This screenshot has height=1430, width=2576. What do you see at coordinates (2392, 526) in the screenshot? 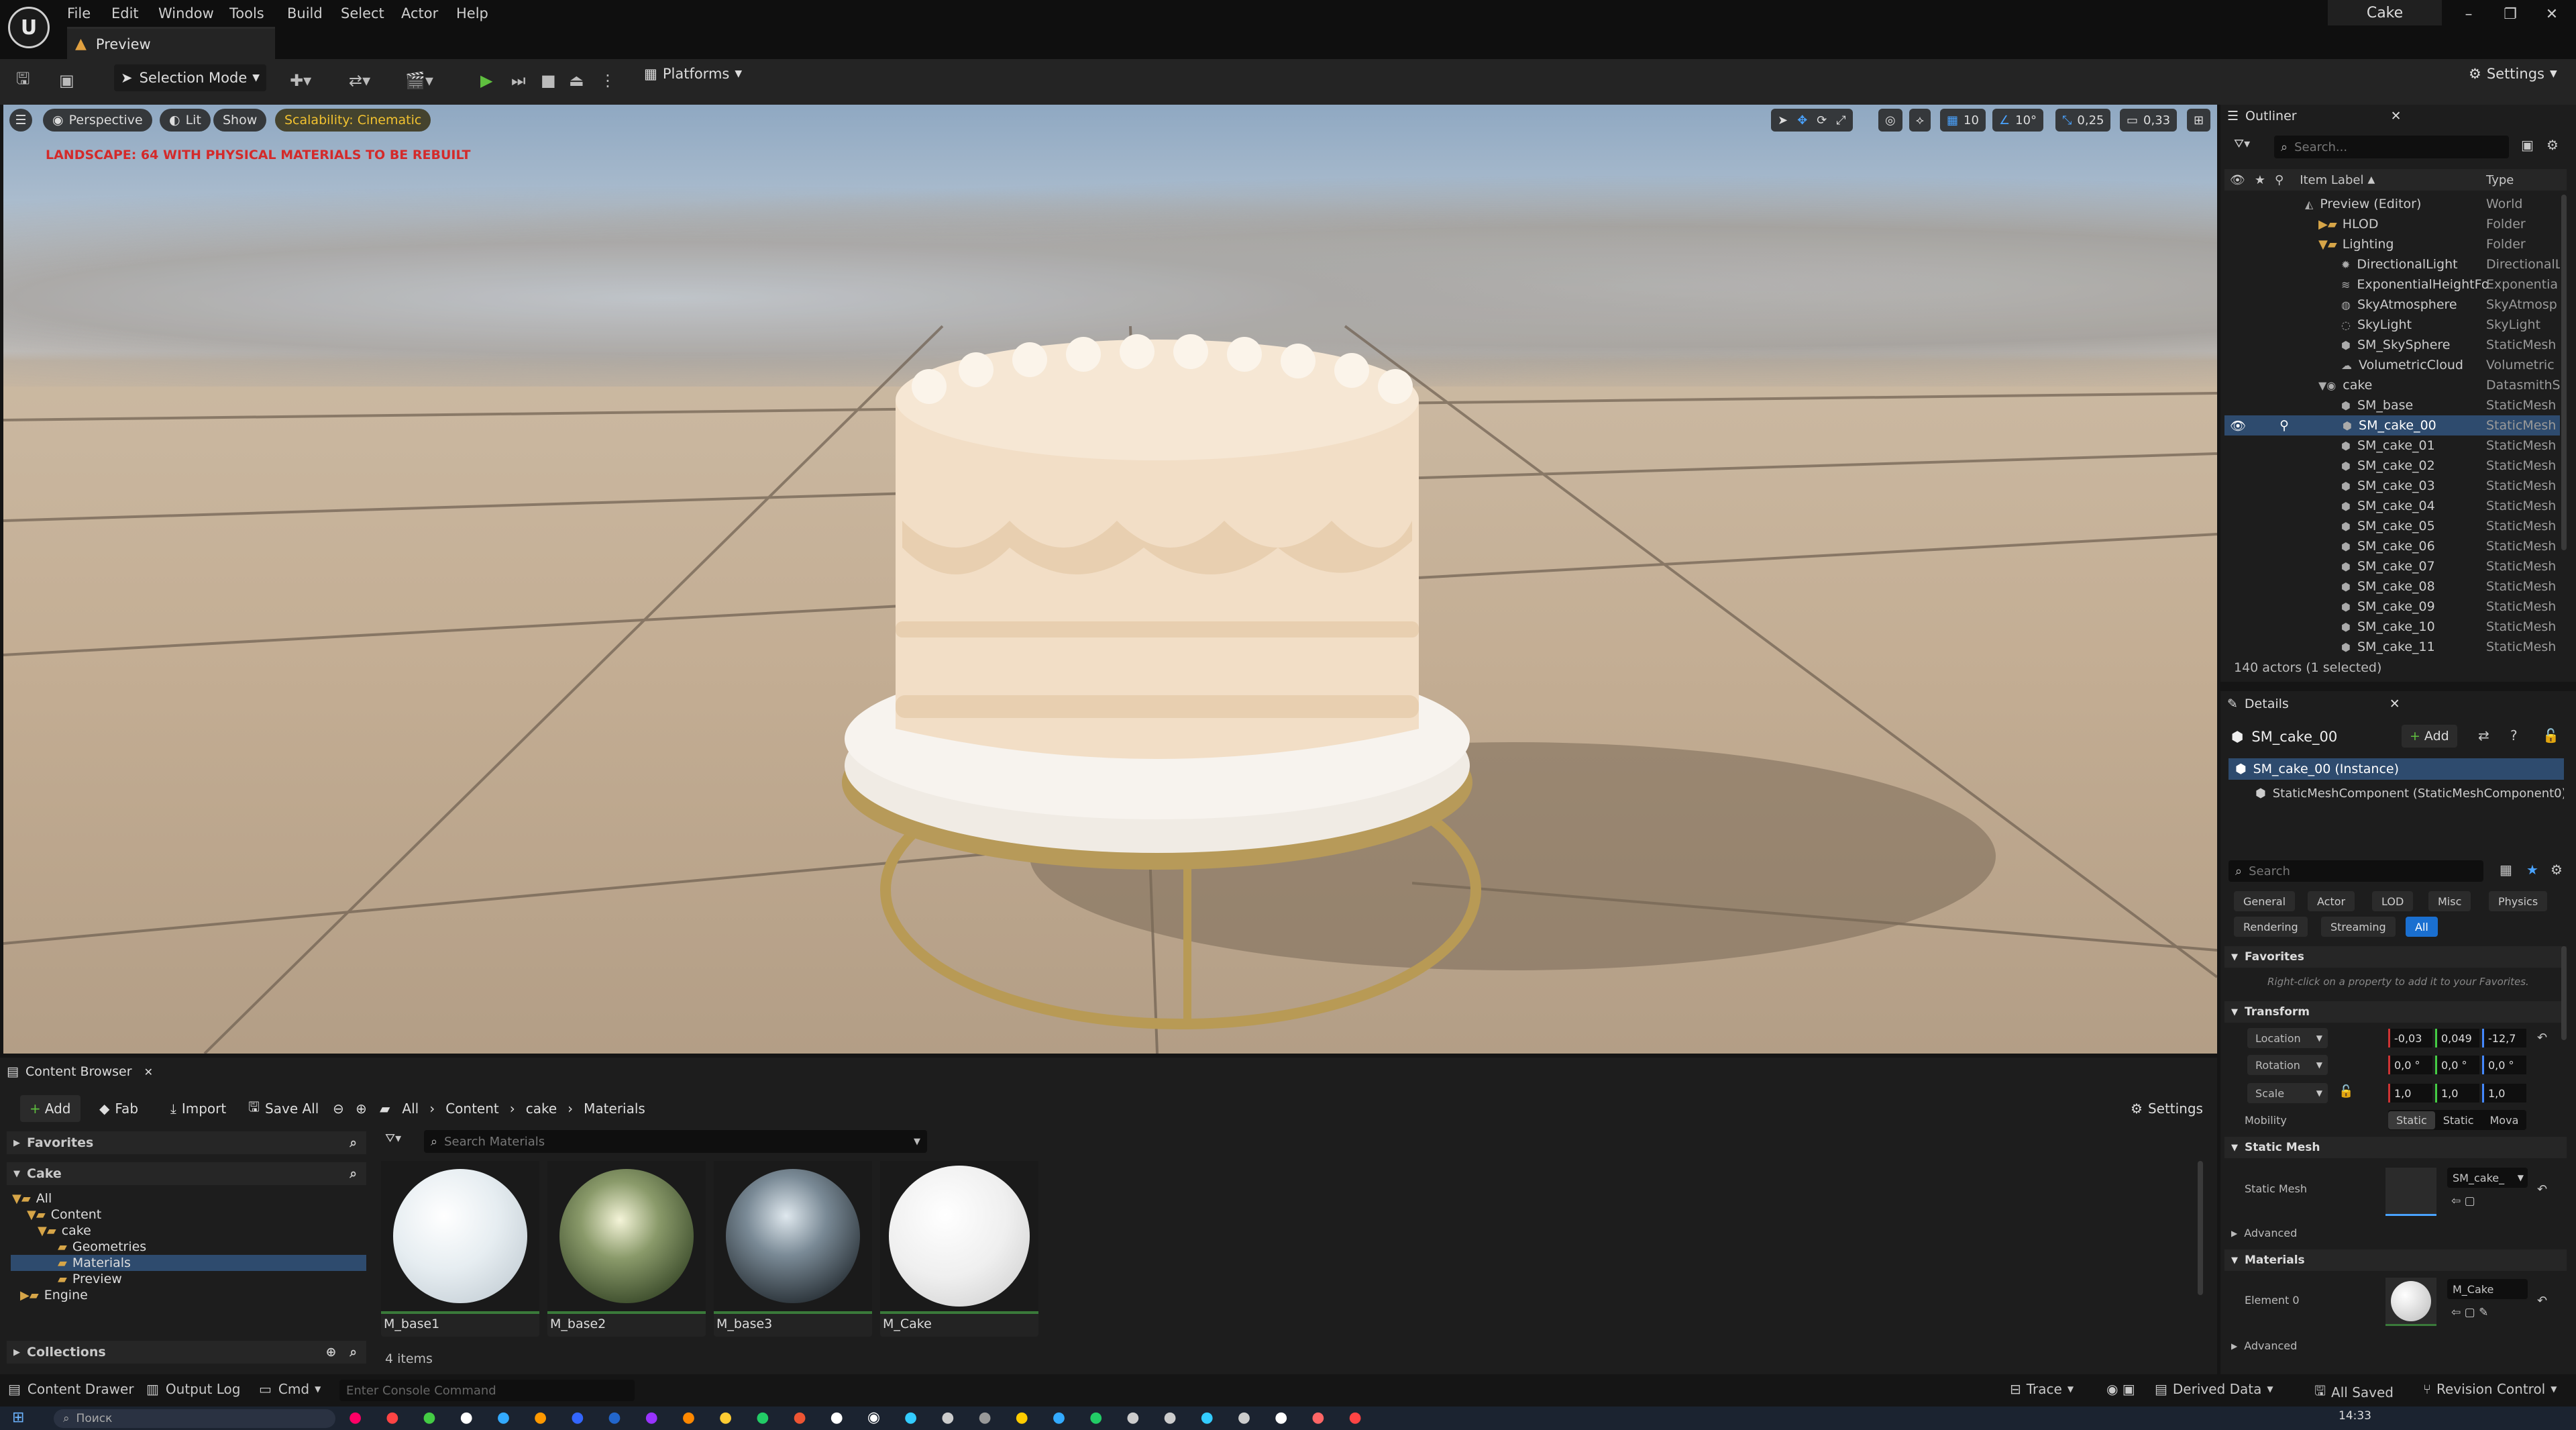
I see `outliner-row: ⬢ SM_cake_05 StaticMesh` at bounding box center [2392, 526].